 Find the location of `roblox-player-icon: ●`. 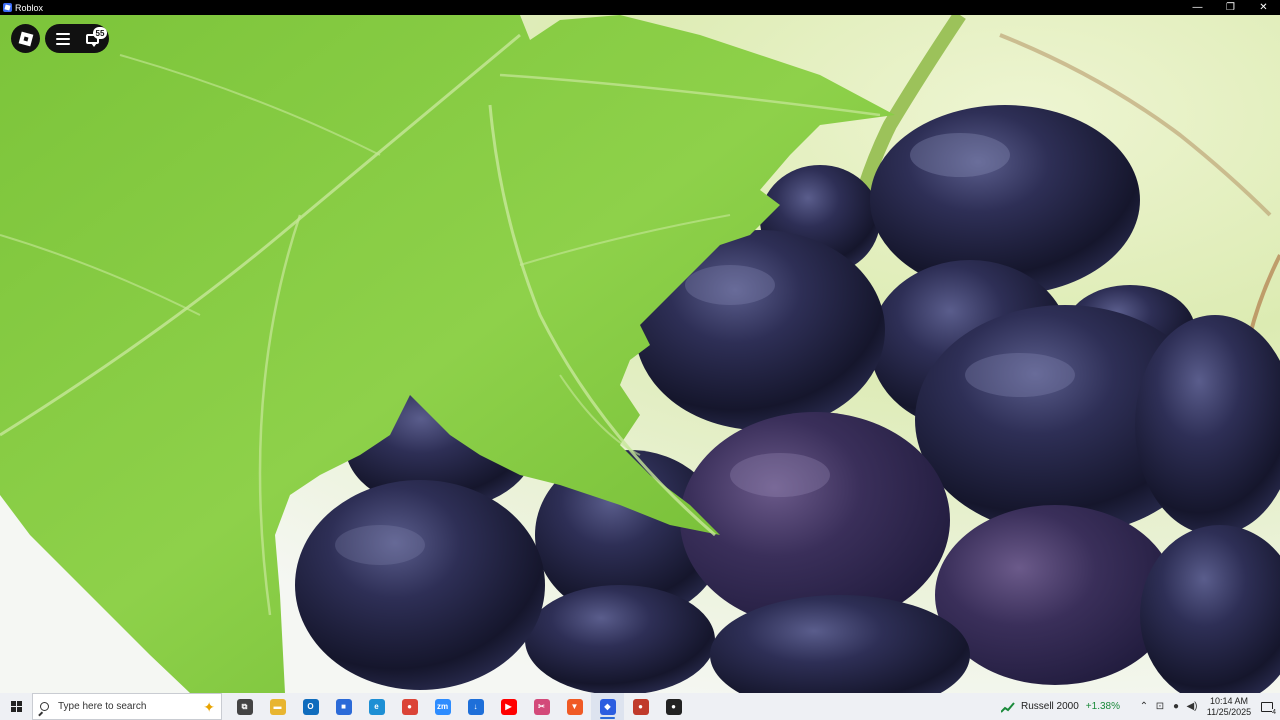

roblox-player-icon: ● is located at coordinates (673, 706).